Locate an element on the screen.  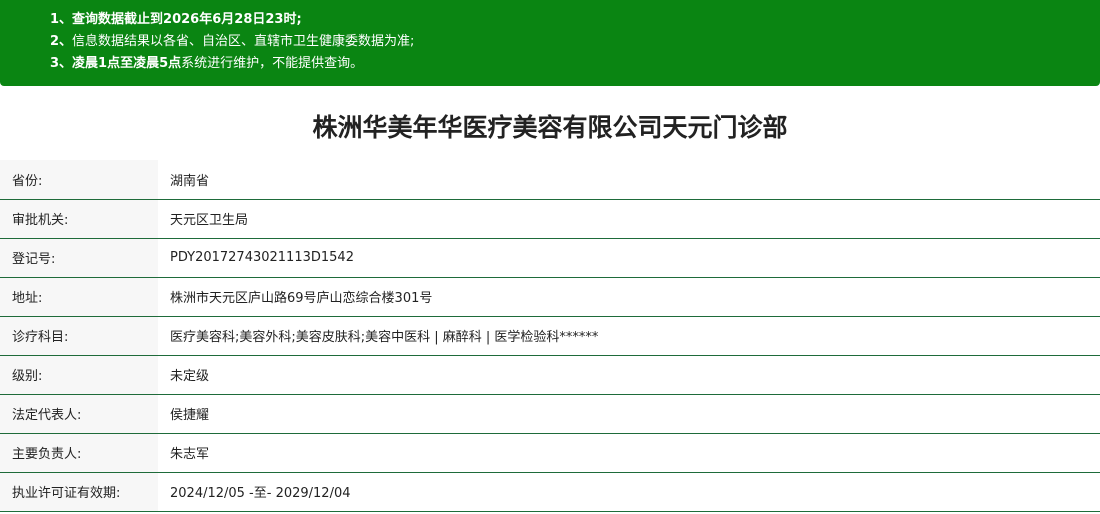
row-approval-authority: 审批机关: 天元区卫生局 is located at coordinates (550, 218).